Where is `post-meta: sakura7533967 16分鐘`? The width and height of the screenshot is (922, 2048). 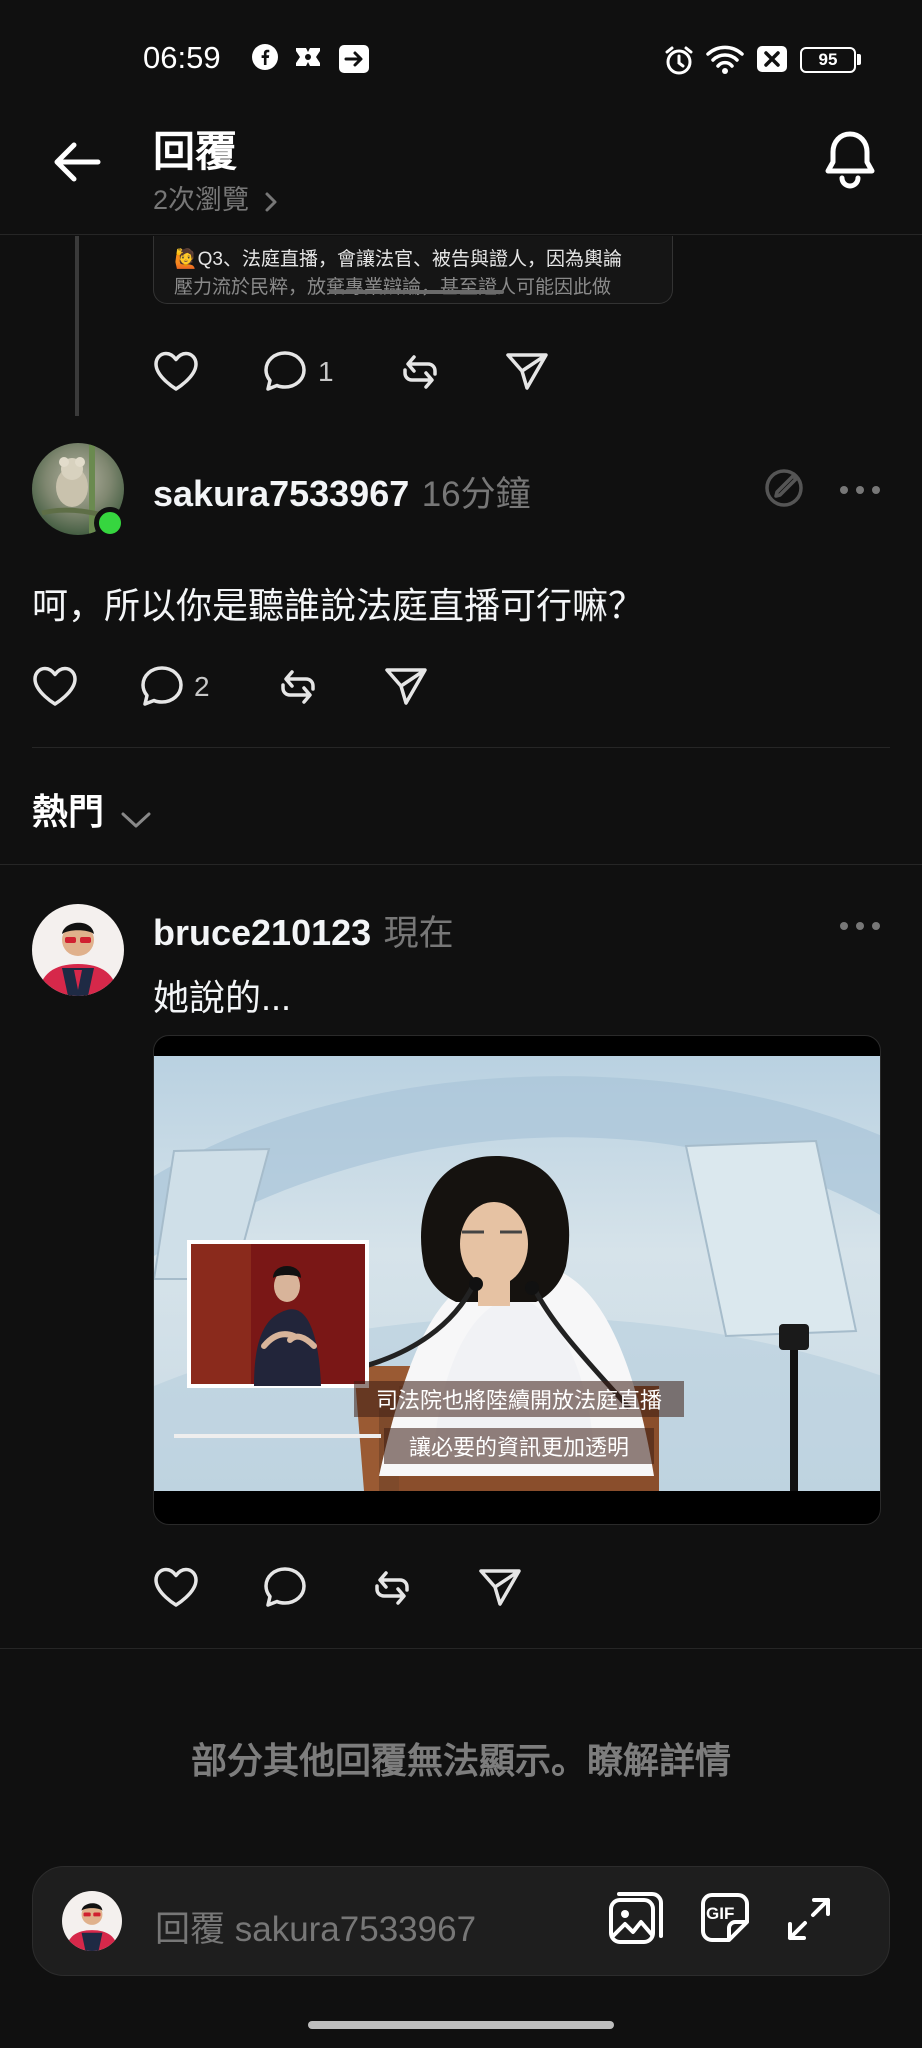
post-meta: sakura7533967 16分鐘 is located at coordinates (342, 491).